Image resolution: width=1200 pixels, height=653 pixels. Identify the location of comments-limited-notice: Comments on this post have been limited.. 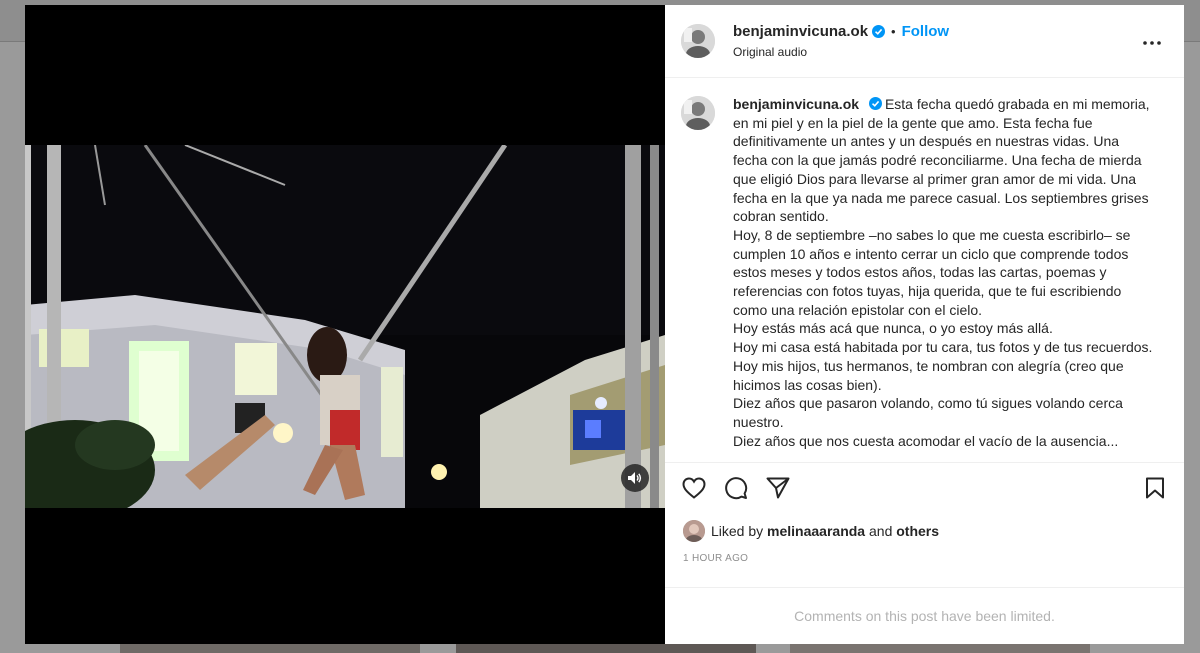
(924, 615).